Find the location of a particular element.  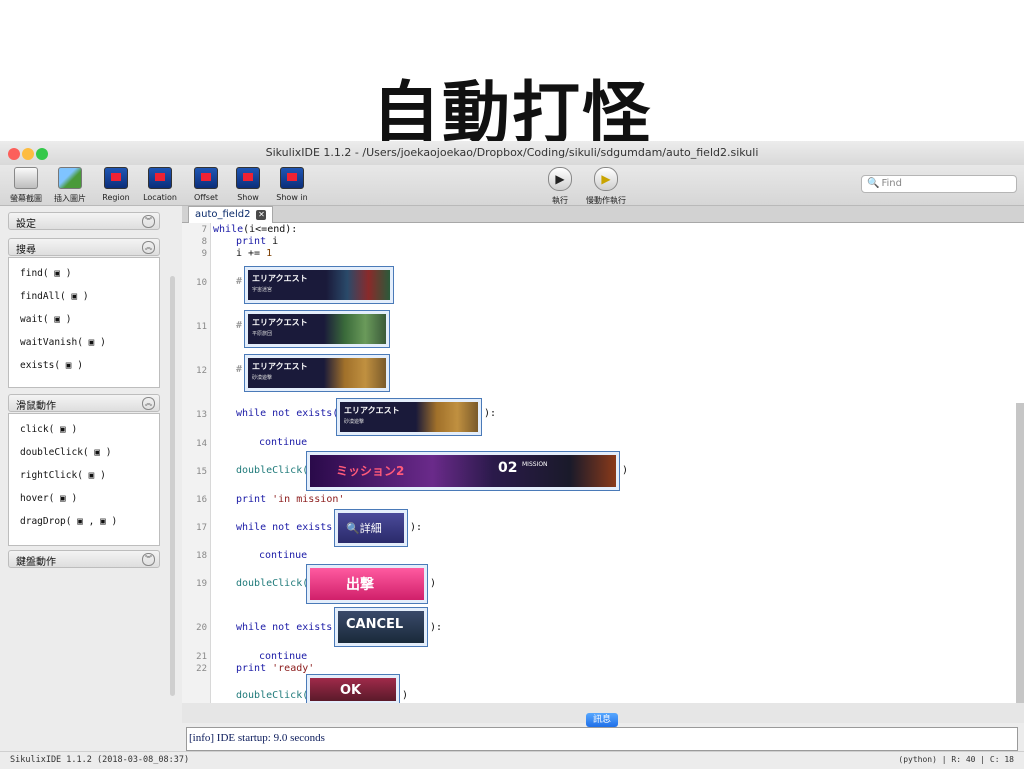

cmd-rightclick: rightClick( ▣ ) is located at coordinates (84, 475).